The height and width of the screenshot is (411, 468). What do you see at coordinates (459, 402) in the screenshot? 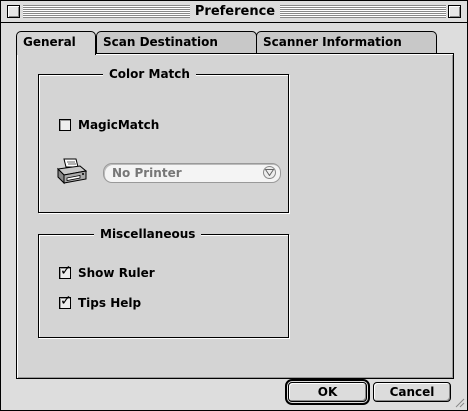
I see `resize-grip-icon` at bounding box center [459, 402].